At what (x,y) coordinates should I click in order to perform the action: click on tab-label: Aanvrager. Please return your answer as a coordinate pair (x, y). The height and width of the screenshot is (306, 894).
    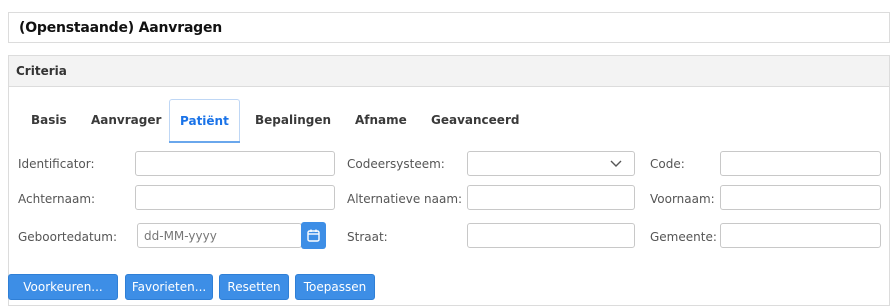
    Looking at the image, I should click on (126, 120).